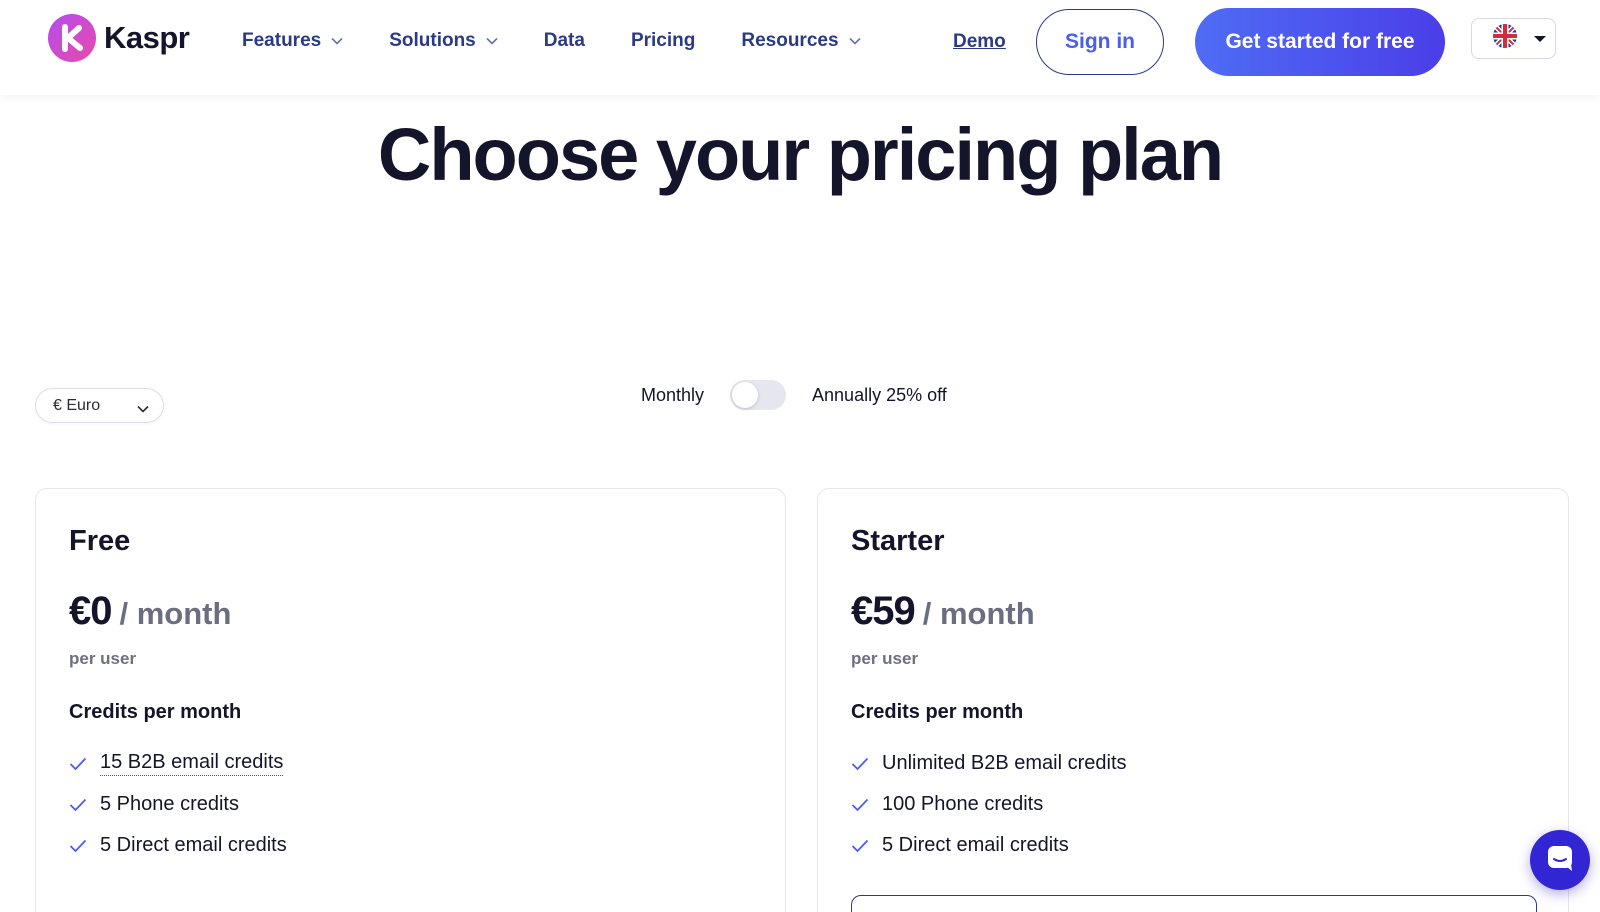 Image resolution: width=1600 pixels, height=912 pixels. I want to click on brand-name: Kaspr, so click(147, 37).